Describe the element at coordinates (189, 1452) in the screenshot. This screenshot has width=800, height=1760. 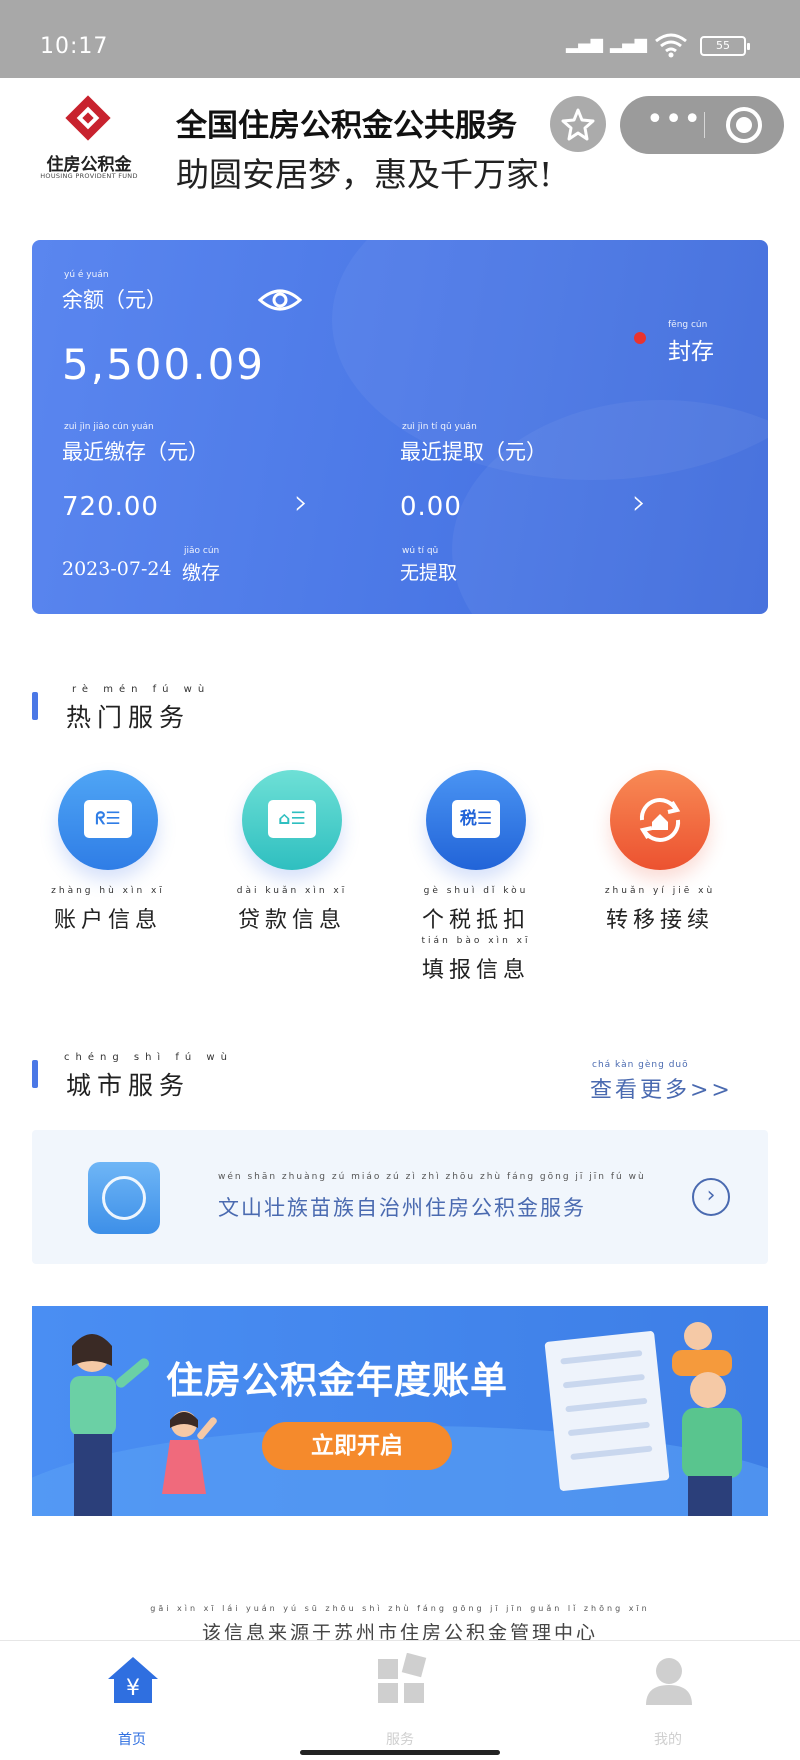
I see `girl-illustration-icon` at that location.